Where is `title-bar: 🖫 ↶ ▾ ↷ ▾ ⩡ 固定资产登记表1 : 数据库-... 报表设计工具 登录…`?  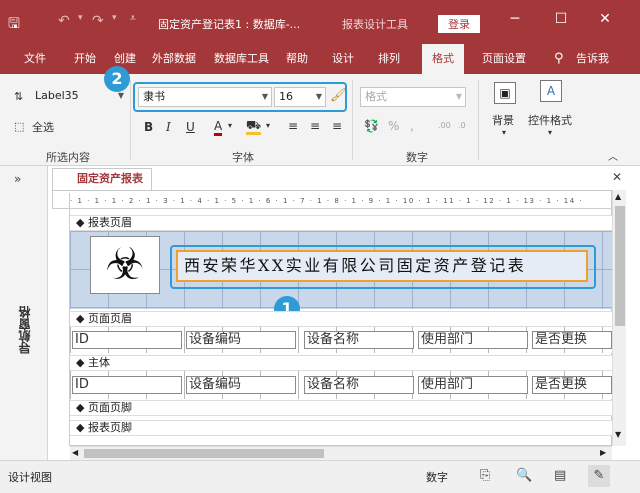 title-bar: 🖫 ↶ ▾ ↷ ▾ ⩡ 固定资产登记表1 : 数据库-... 报表设计工具 登录… is located at coordinates (320, 22).